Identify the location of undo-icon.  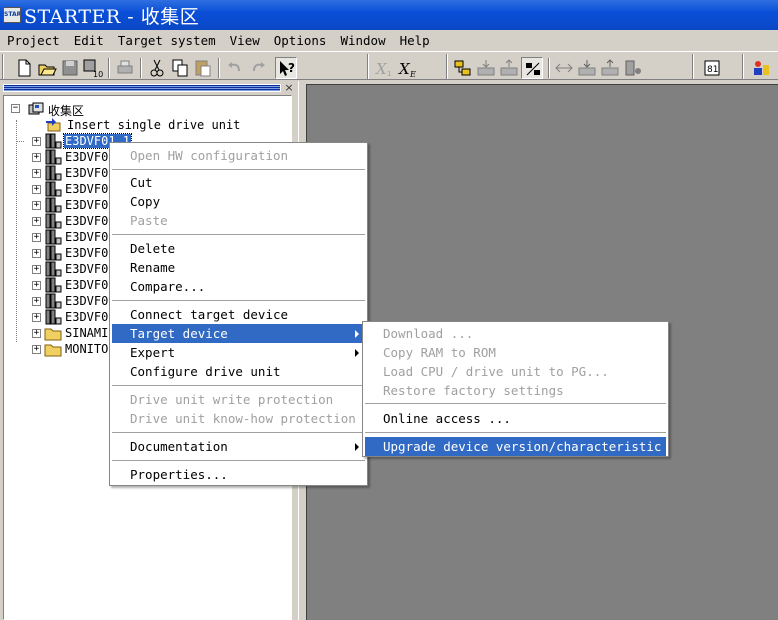
(234, 67).